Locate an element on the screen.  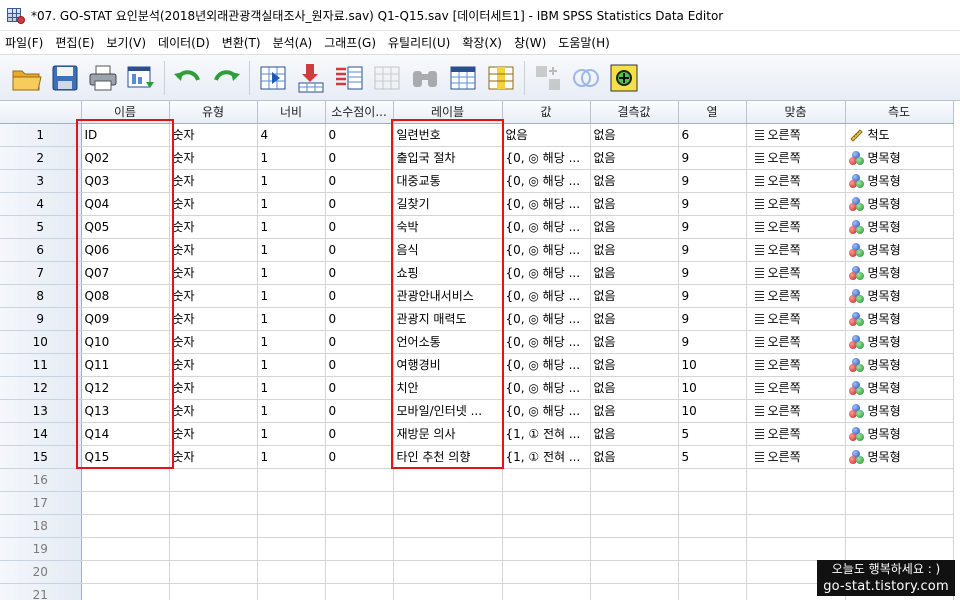
cell-name: Q10 is located at coordinates (125, 342).